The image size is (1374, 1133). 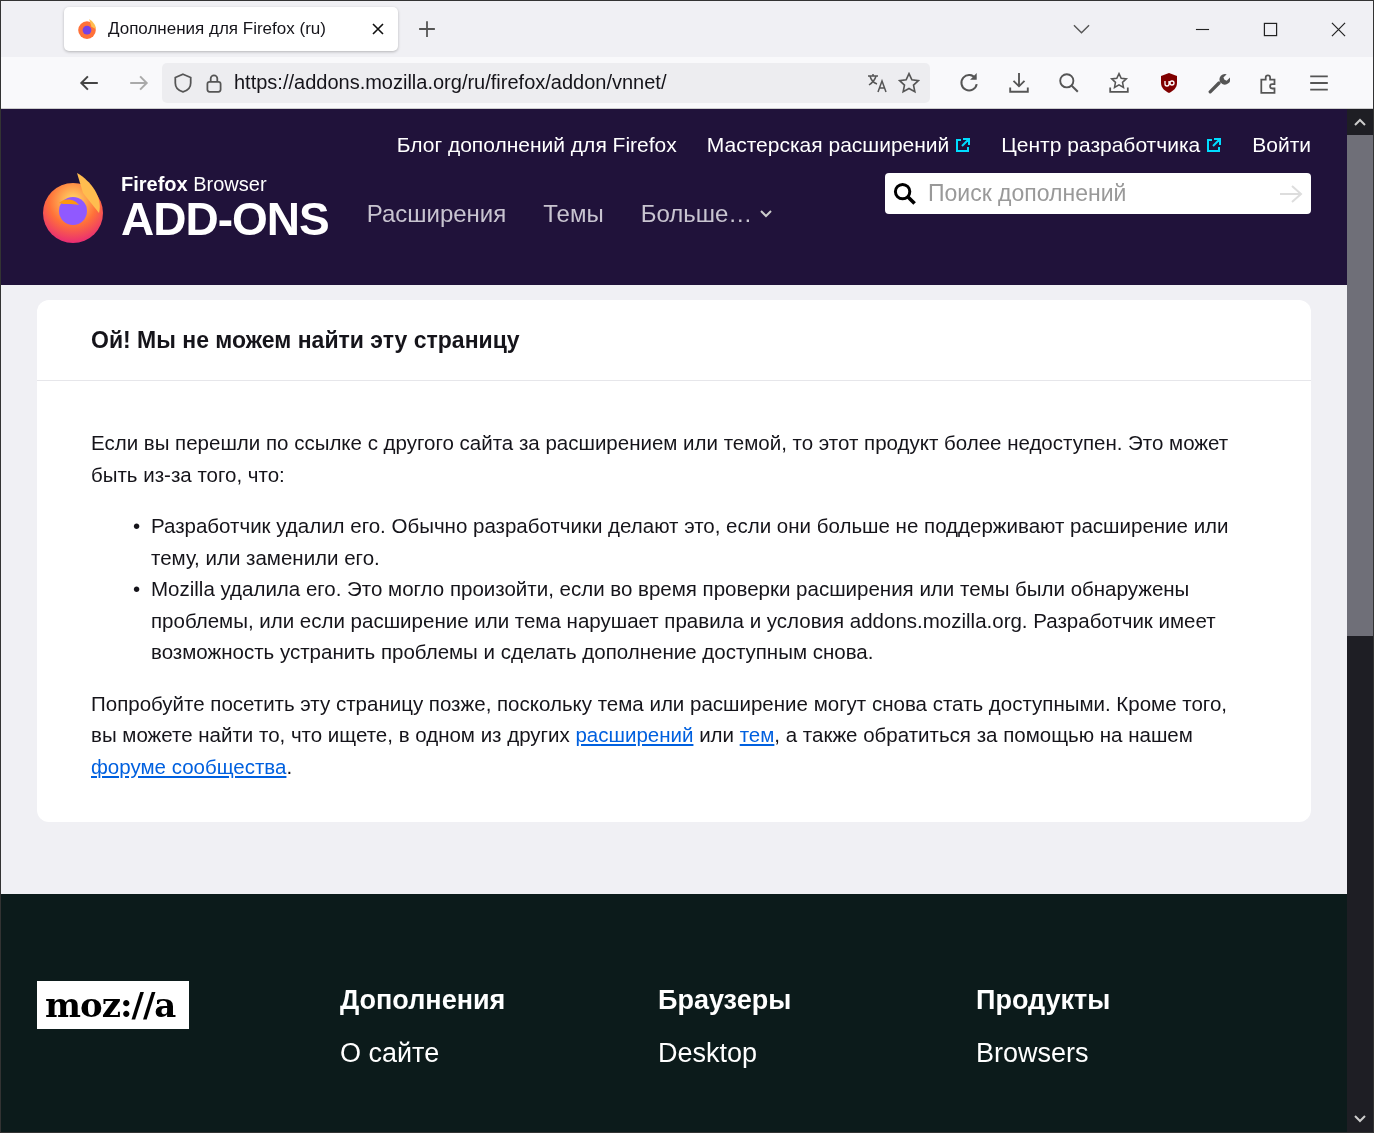 What do you see at coordinates (499, 1053) in the screenshot?
I see `footer-link: О сайте` at bounding box center [499, 1053].